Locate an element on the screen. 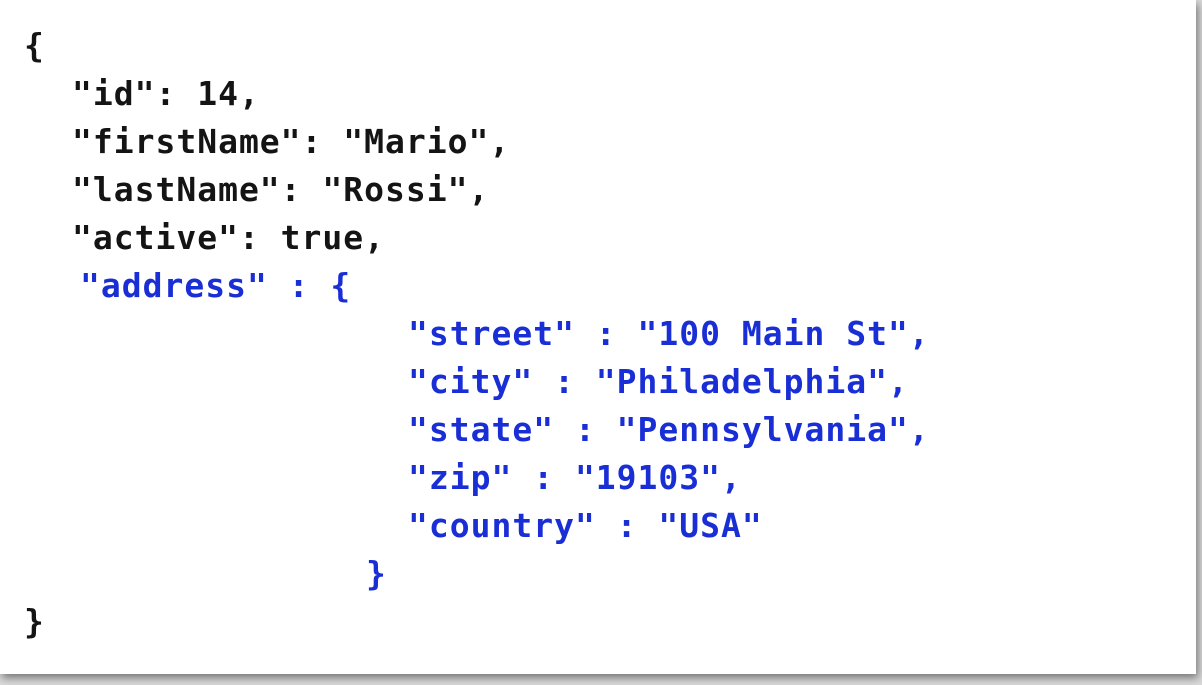 This screenshot has width=1202, height=685. json-line-zip: "zip" : "19103", is located at coordinates (575, 477).